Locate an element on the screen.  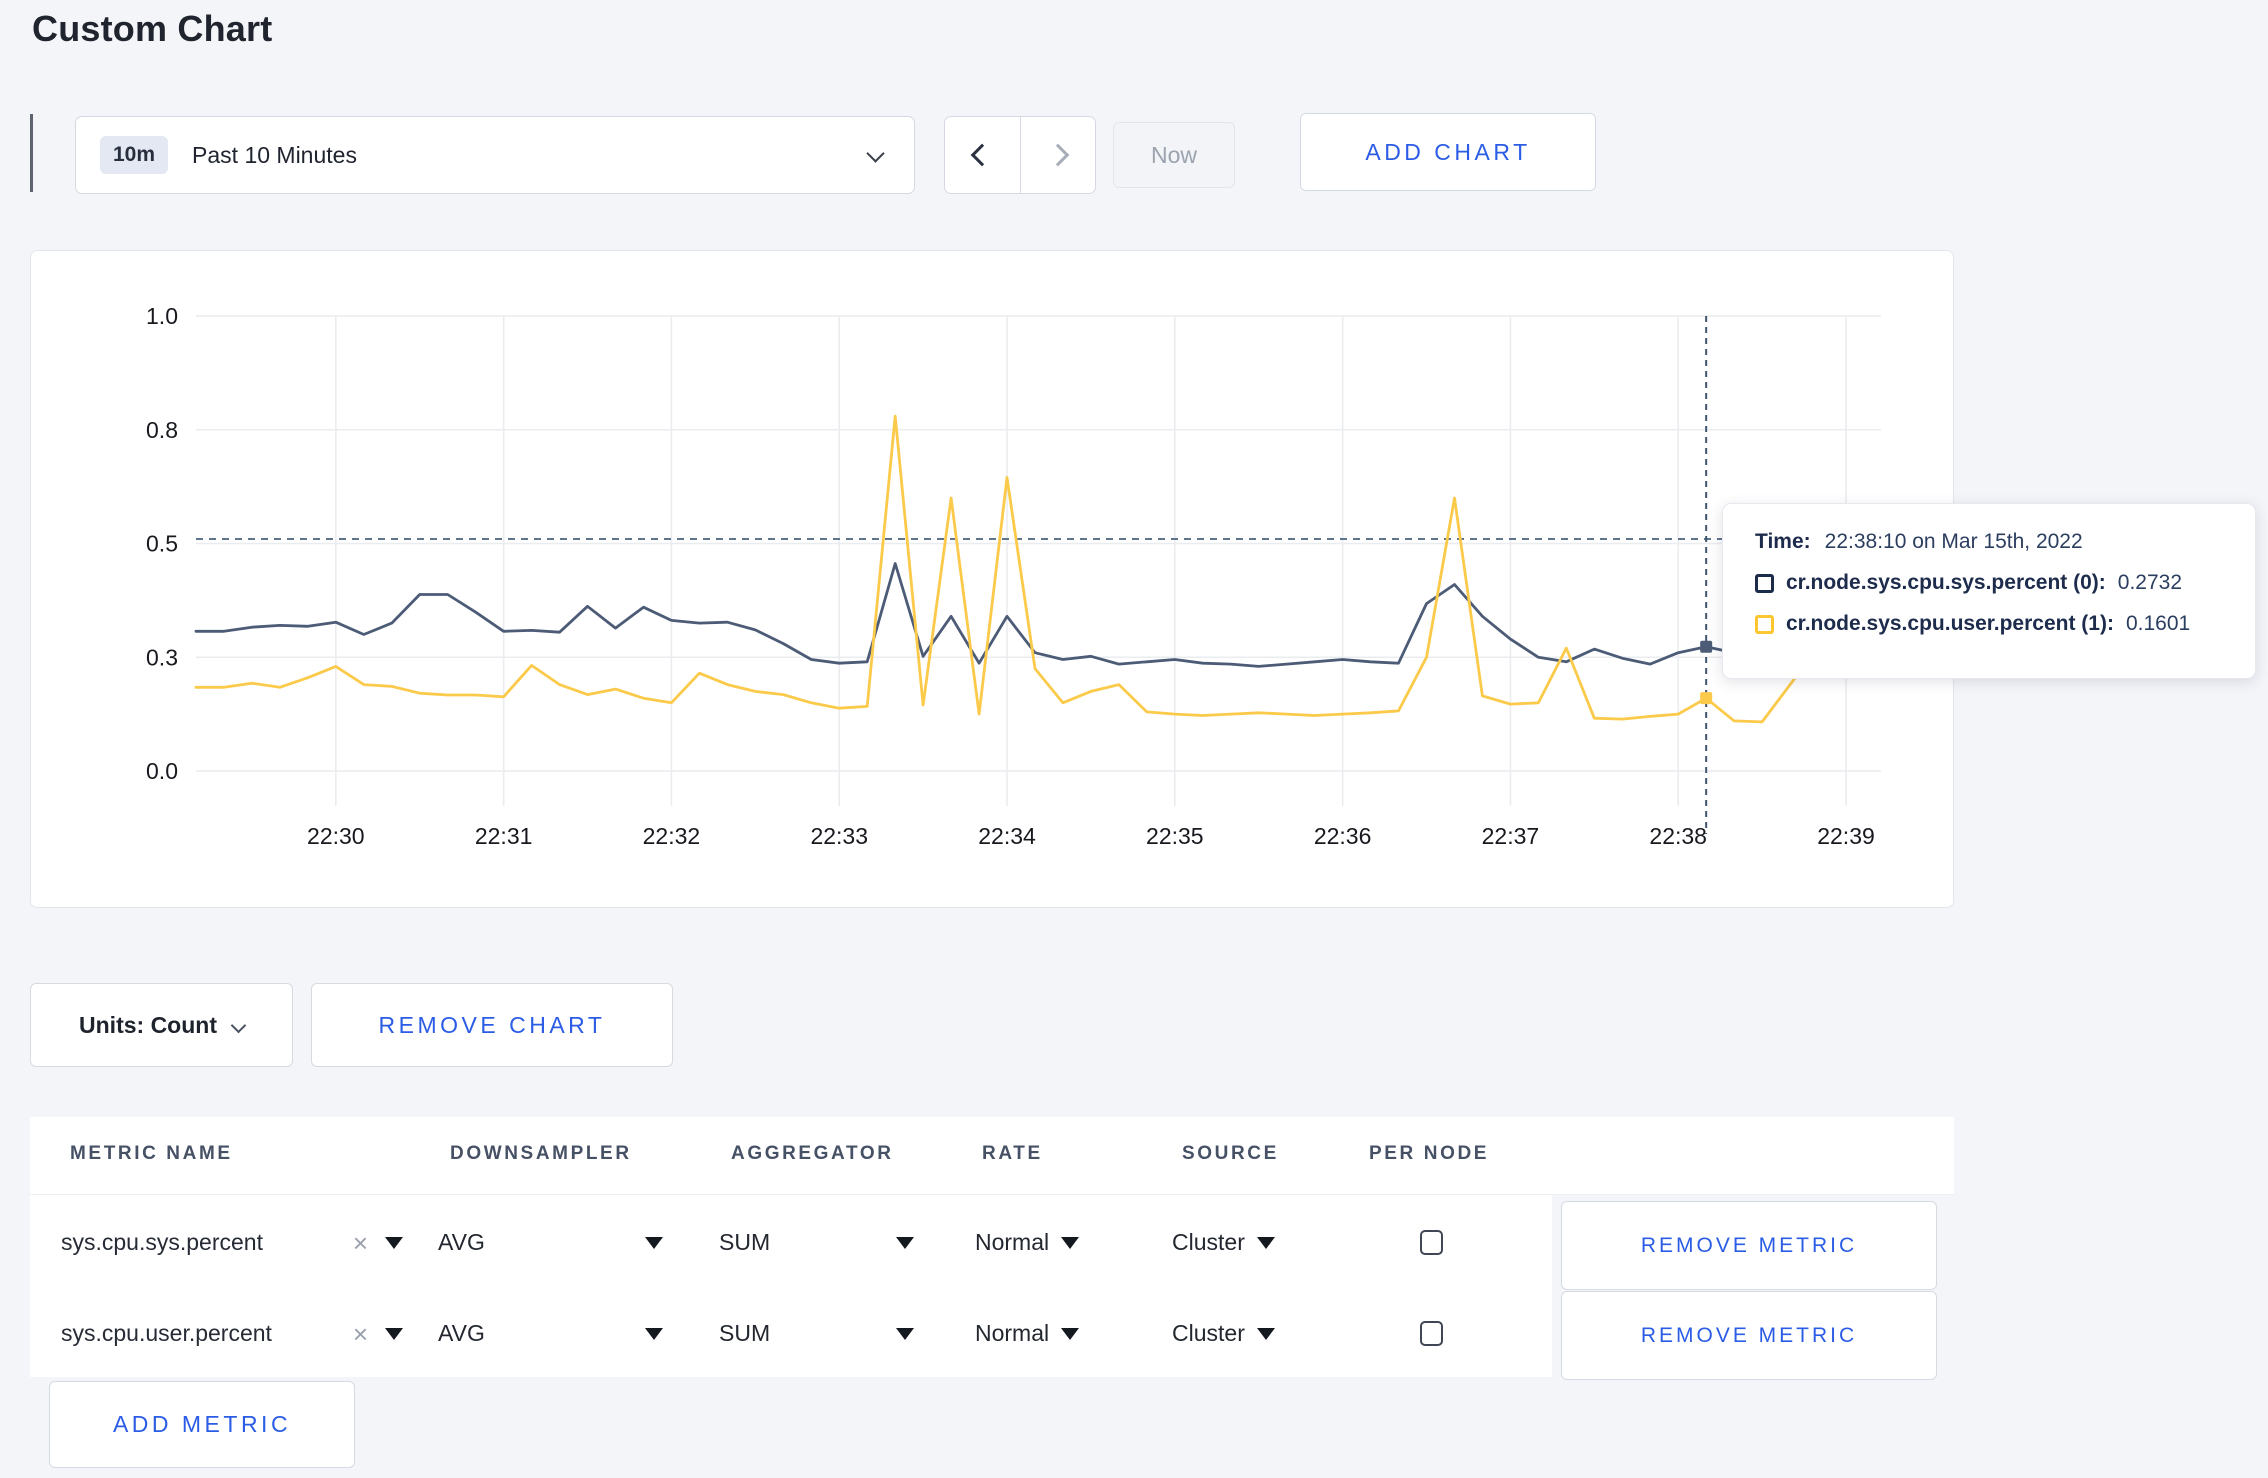
col-source: SOURCE is located at coordinates (1230, 1153).